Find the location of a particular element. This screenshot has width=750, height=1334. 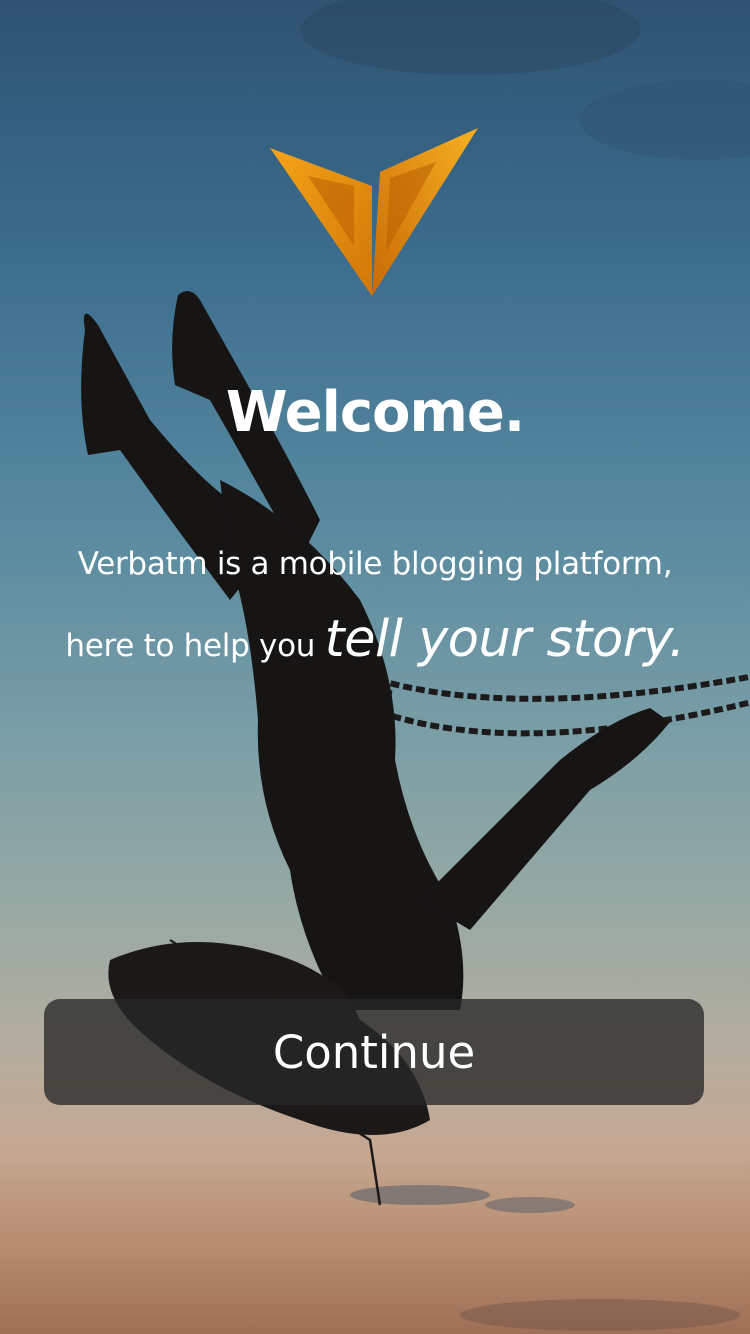

welcome-title: Welcome. is located at coordinates (375, 412).